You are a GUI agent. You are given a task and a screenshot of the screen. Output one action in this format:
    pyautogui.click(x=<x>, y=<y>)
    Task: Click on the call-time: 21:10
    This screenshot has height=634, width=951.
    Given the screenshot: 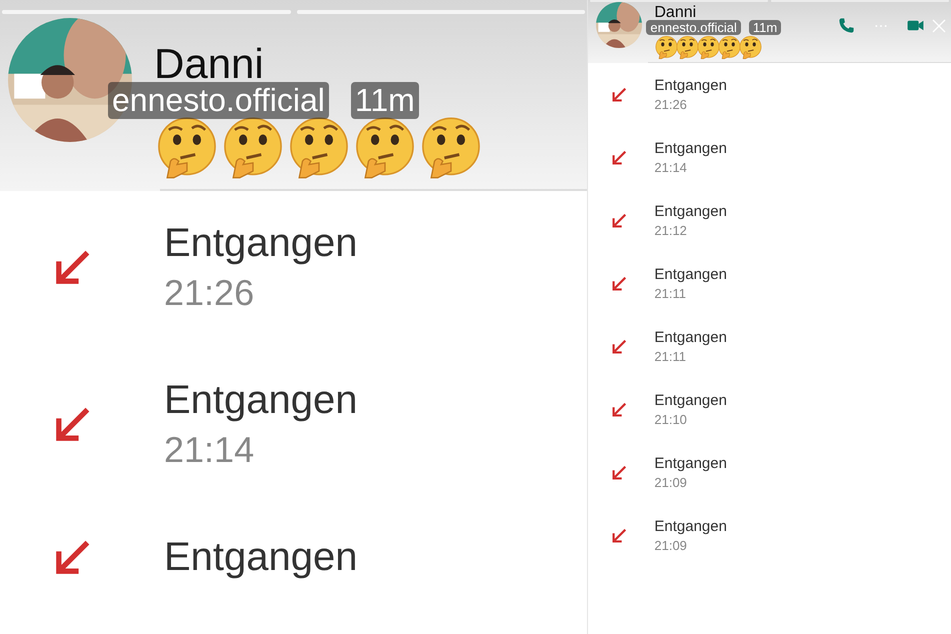 What is the action you would take?
    pyautogui.click(x=671, y=419)
    